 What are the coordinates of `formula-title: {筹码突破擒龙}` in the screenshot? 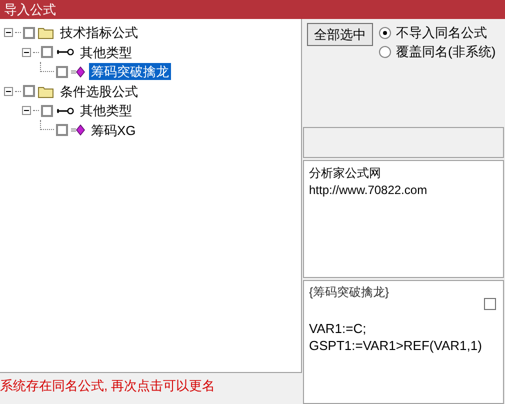 It's located at (349, 292).